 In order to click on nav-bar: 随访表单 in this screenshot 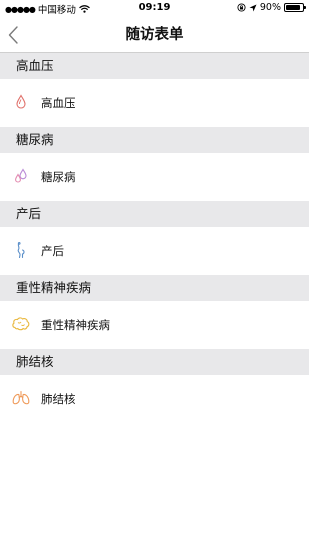, I will do `click(154, 35)`.